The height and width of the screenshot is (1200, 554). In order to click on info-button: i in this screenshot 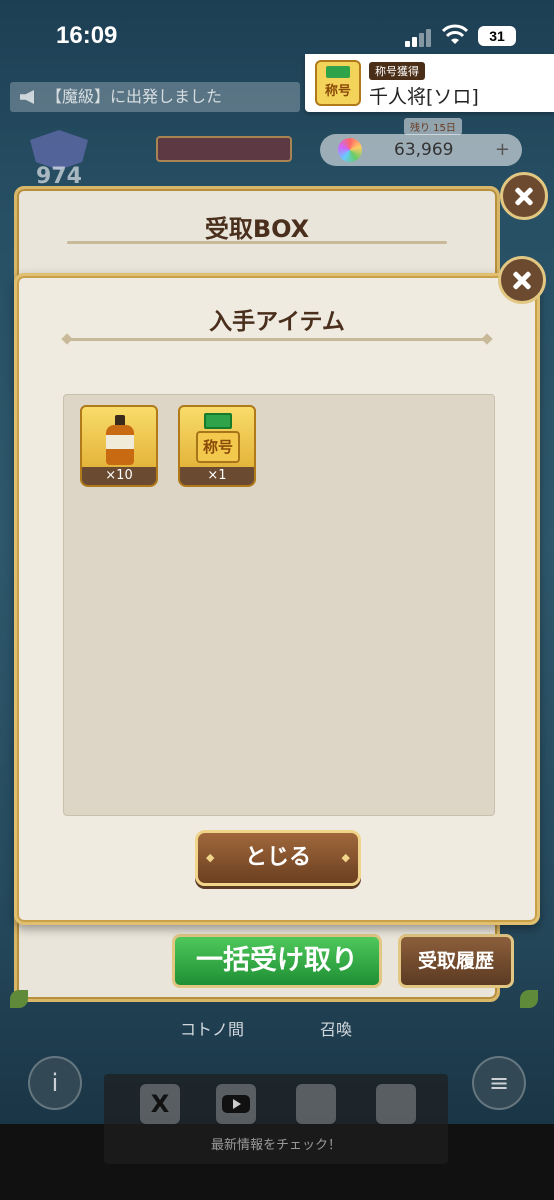, I will do `click(55, 1083)`.